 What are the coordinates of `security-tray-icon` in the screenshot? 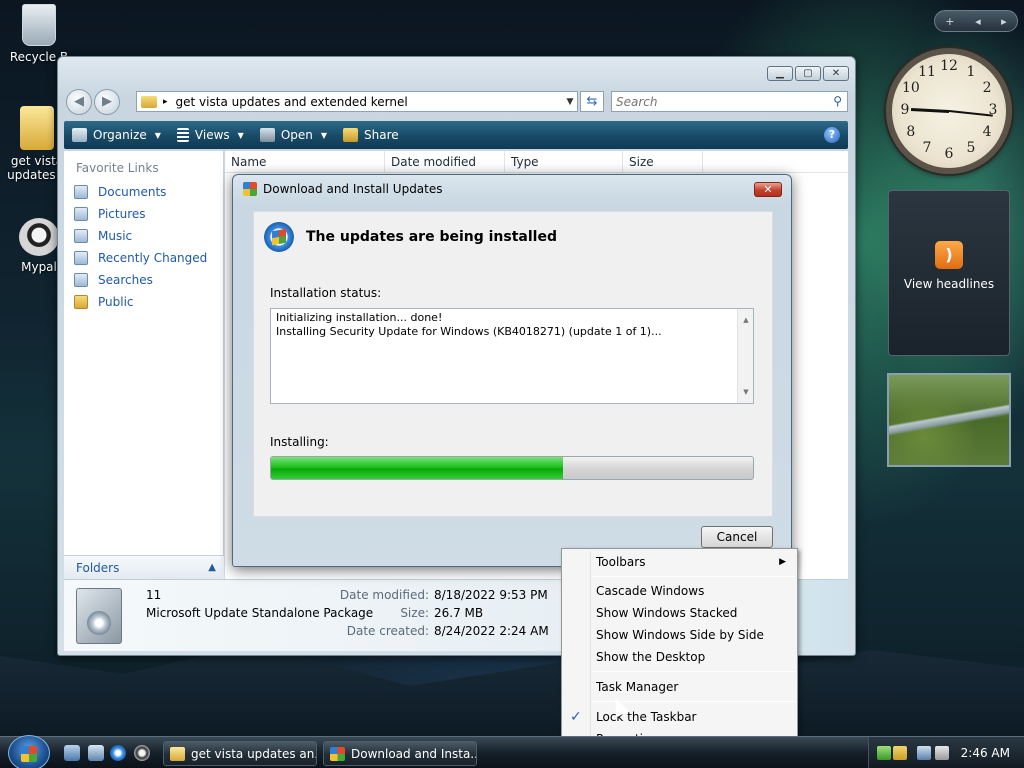 It's located at (900, 753).